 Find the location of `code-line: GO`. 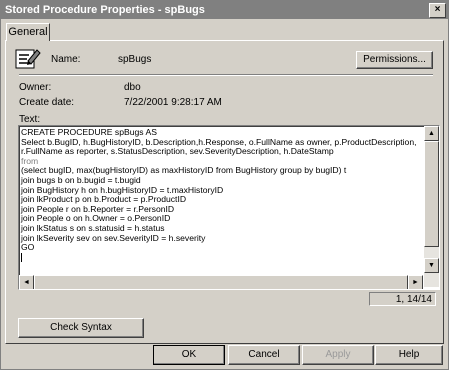

code-line: GO is located at coordinates (28, 247).